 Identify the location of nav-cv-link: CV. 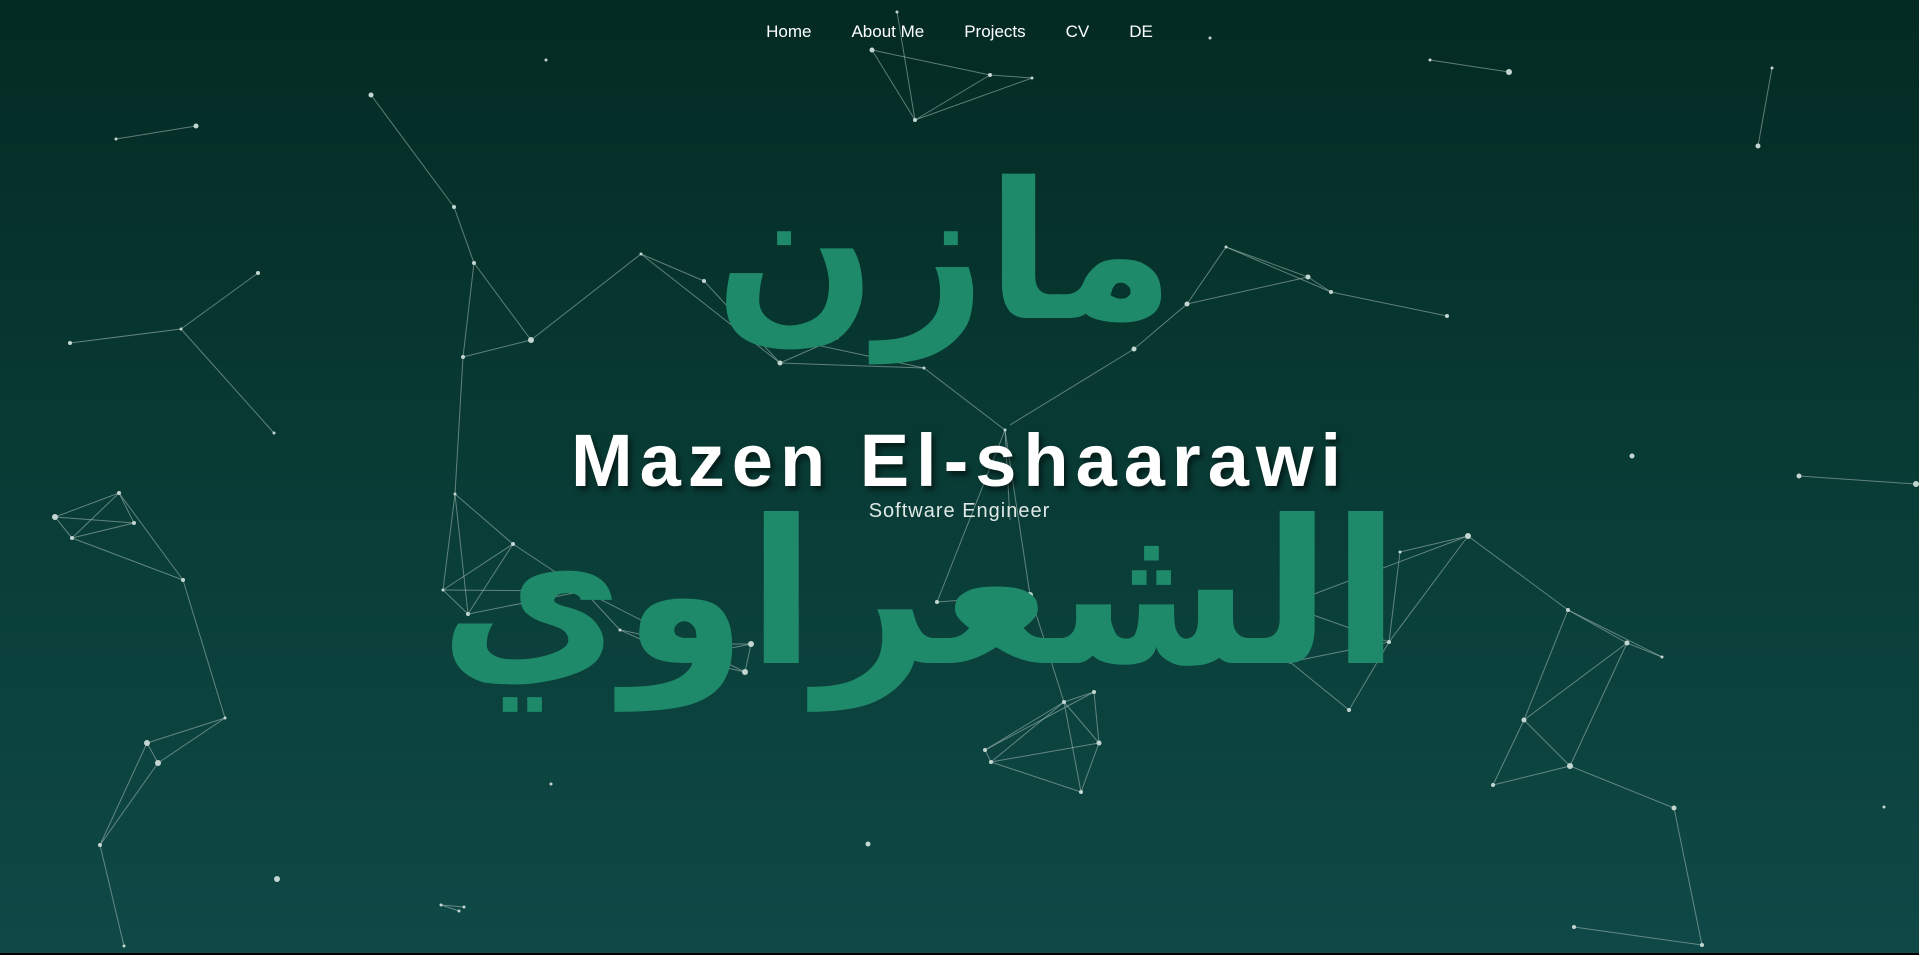
(1078, 32).